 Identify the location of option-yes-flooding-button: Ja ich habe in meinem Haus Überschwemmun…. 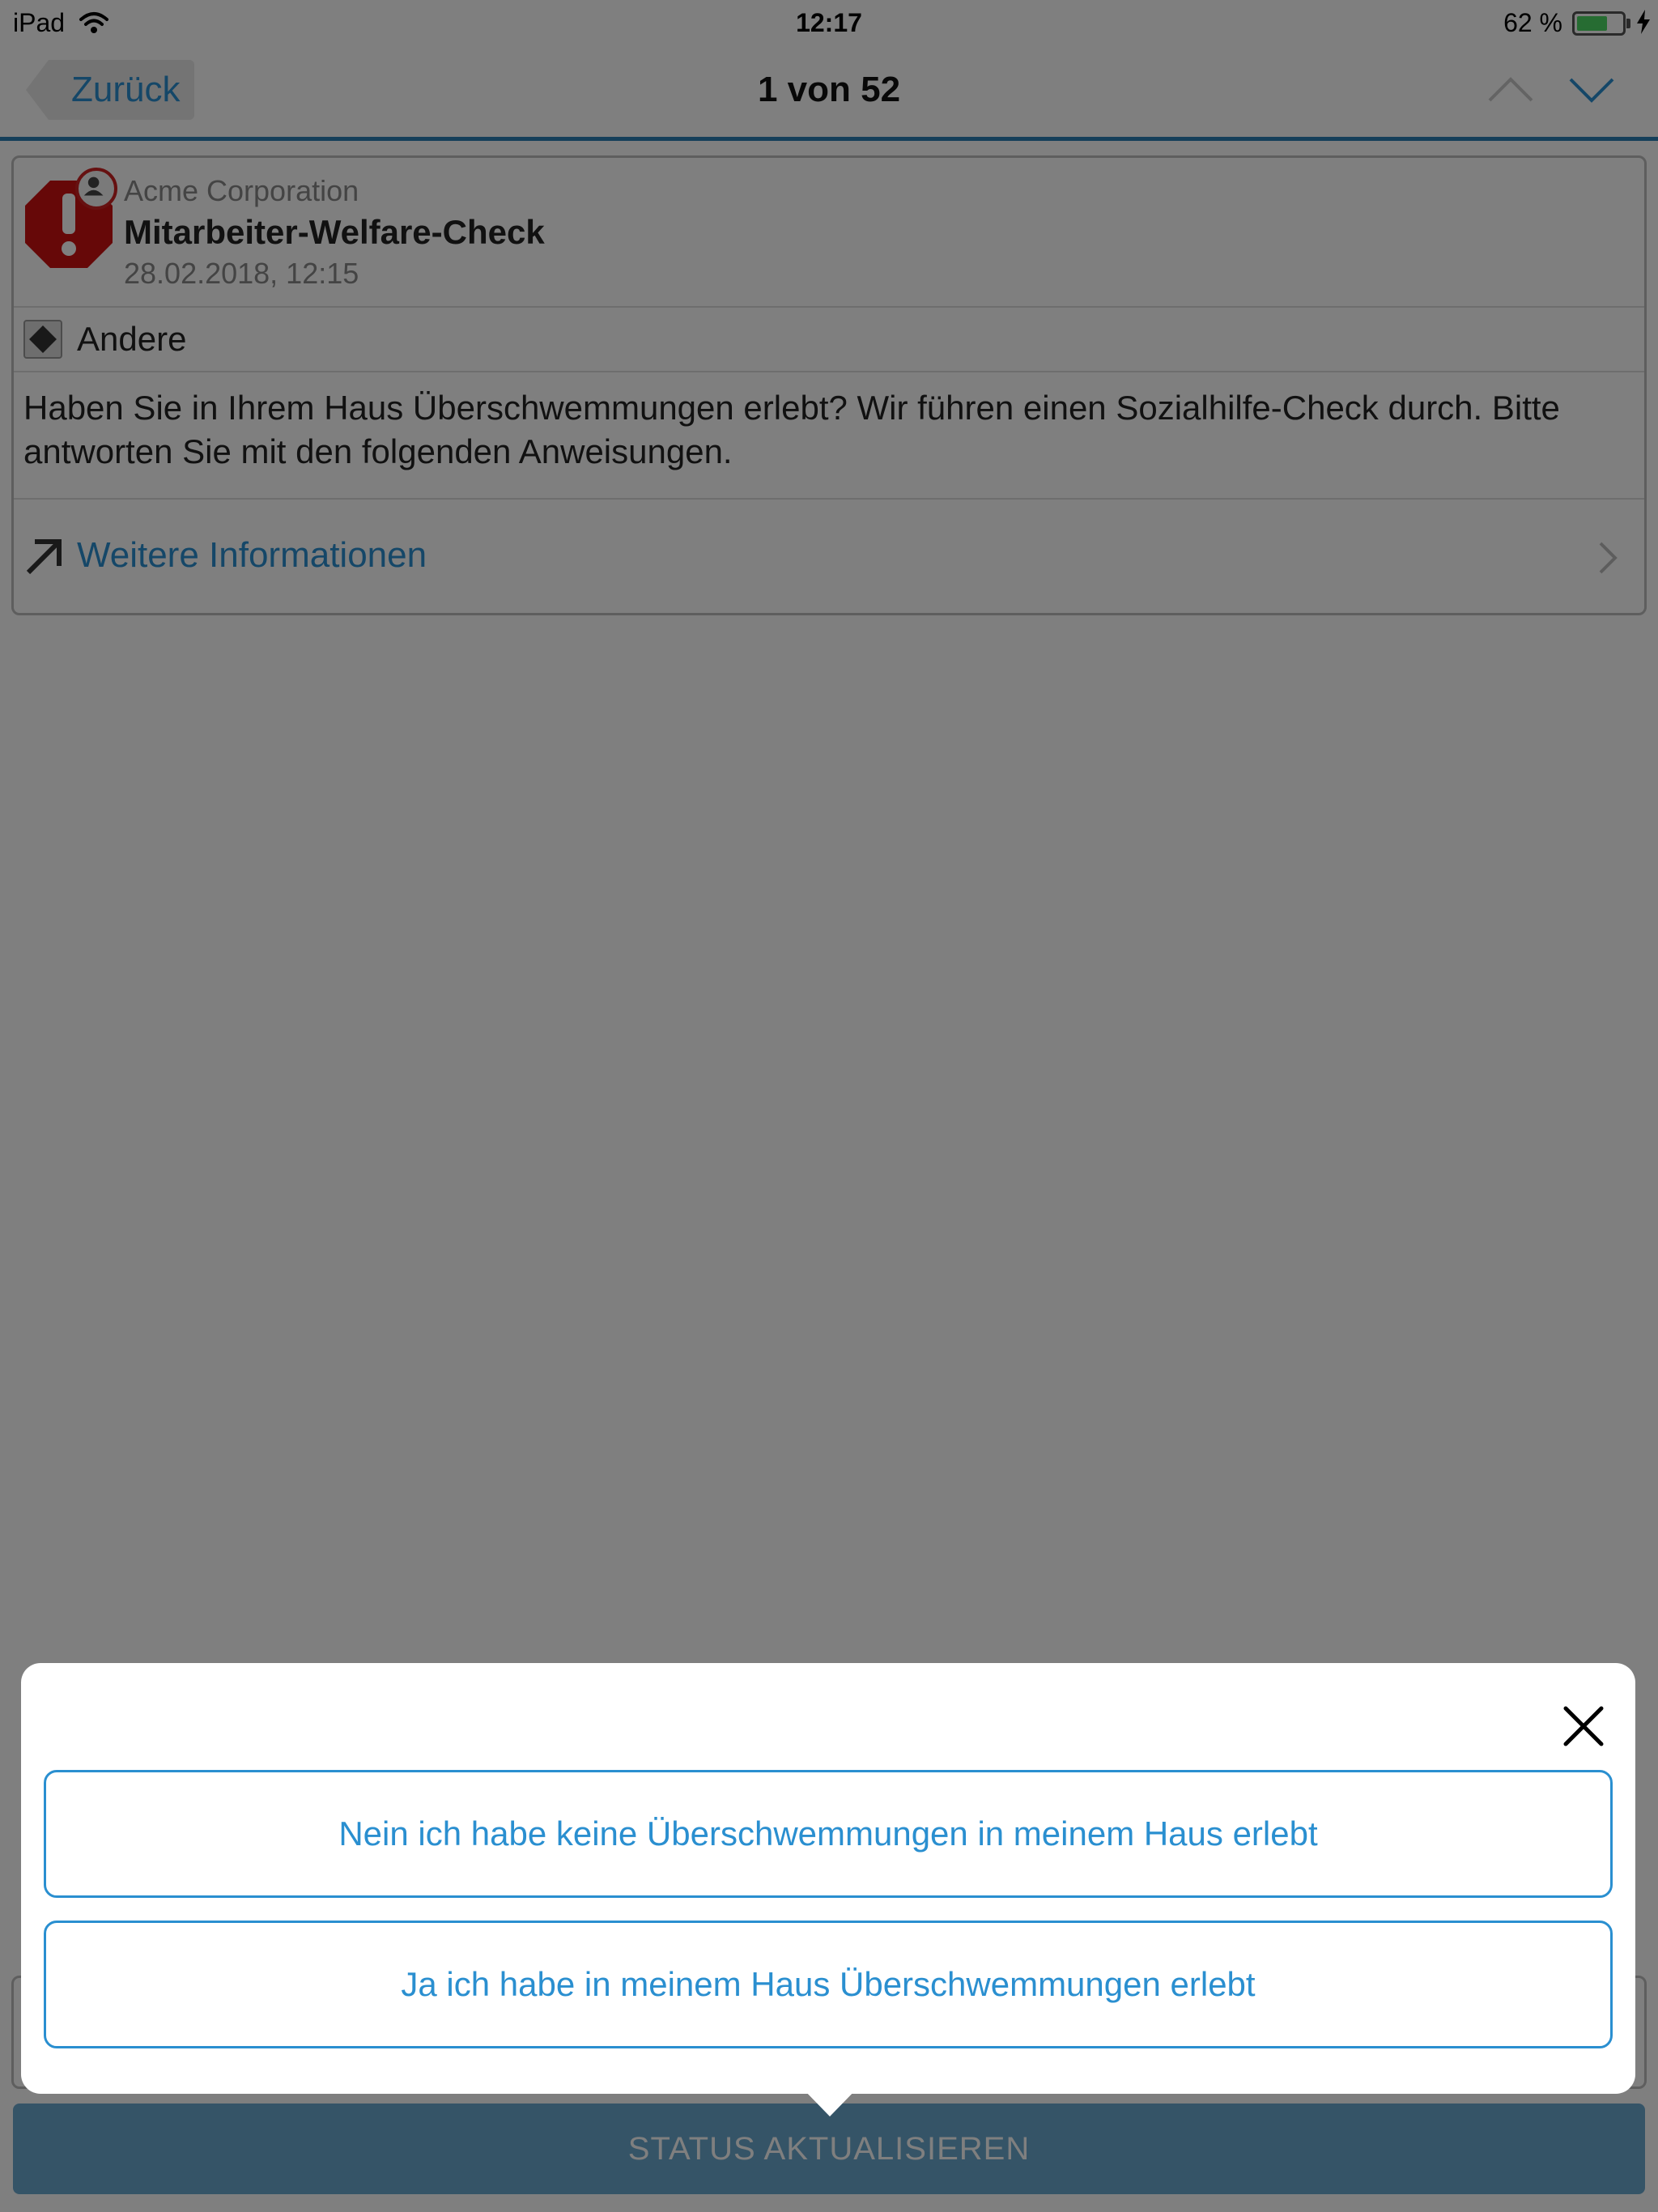
(828, 1984).